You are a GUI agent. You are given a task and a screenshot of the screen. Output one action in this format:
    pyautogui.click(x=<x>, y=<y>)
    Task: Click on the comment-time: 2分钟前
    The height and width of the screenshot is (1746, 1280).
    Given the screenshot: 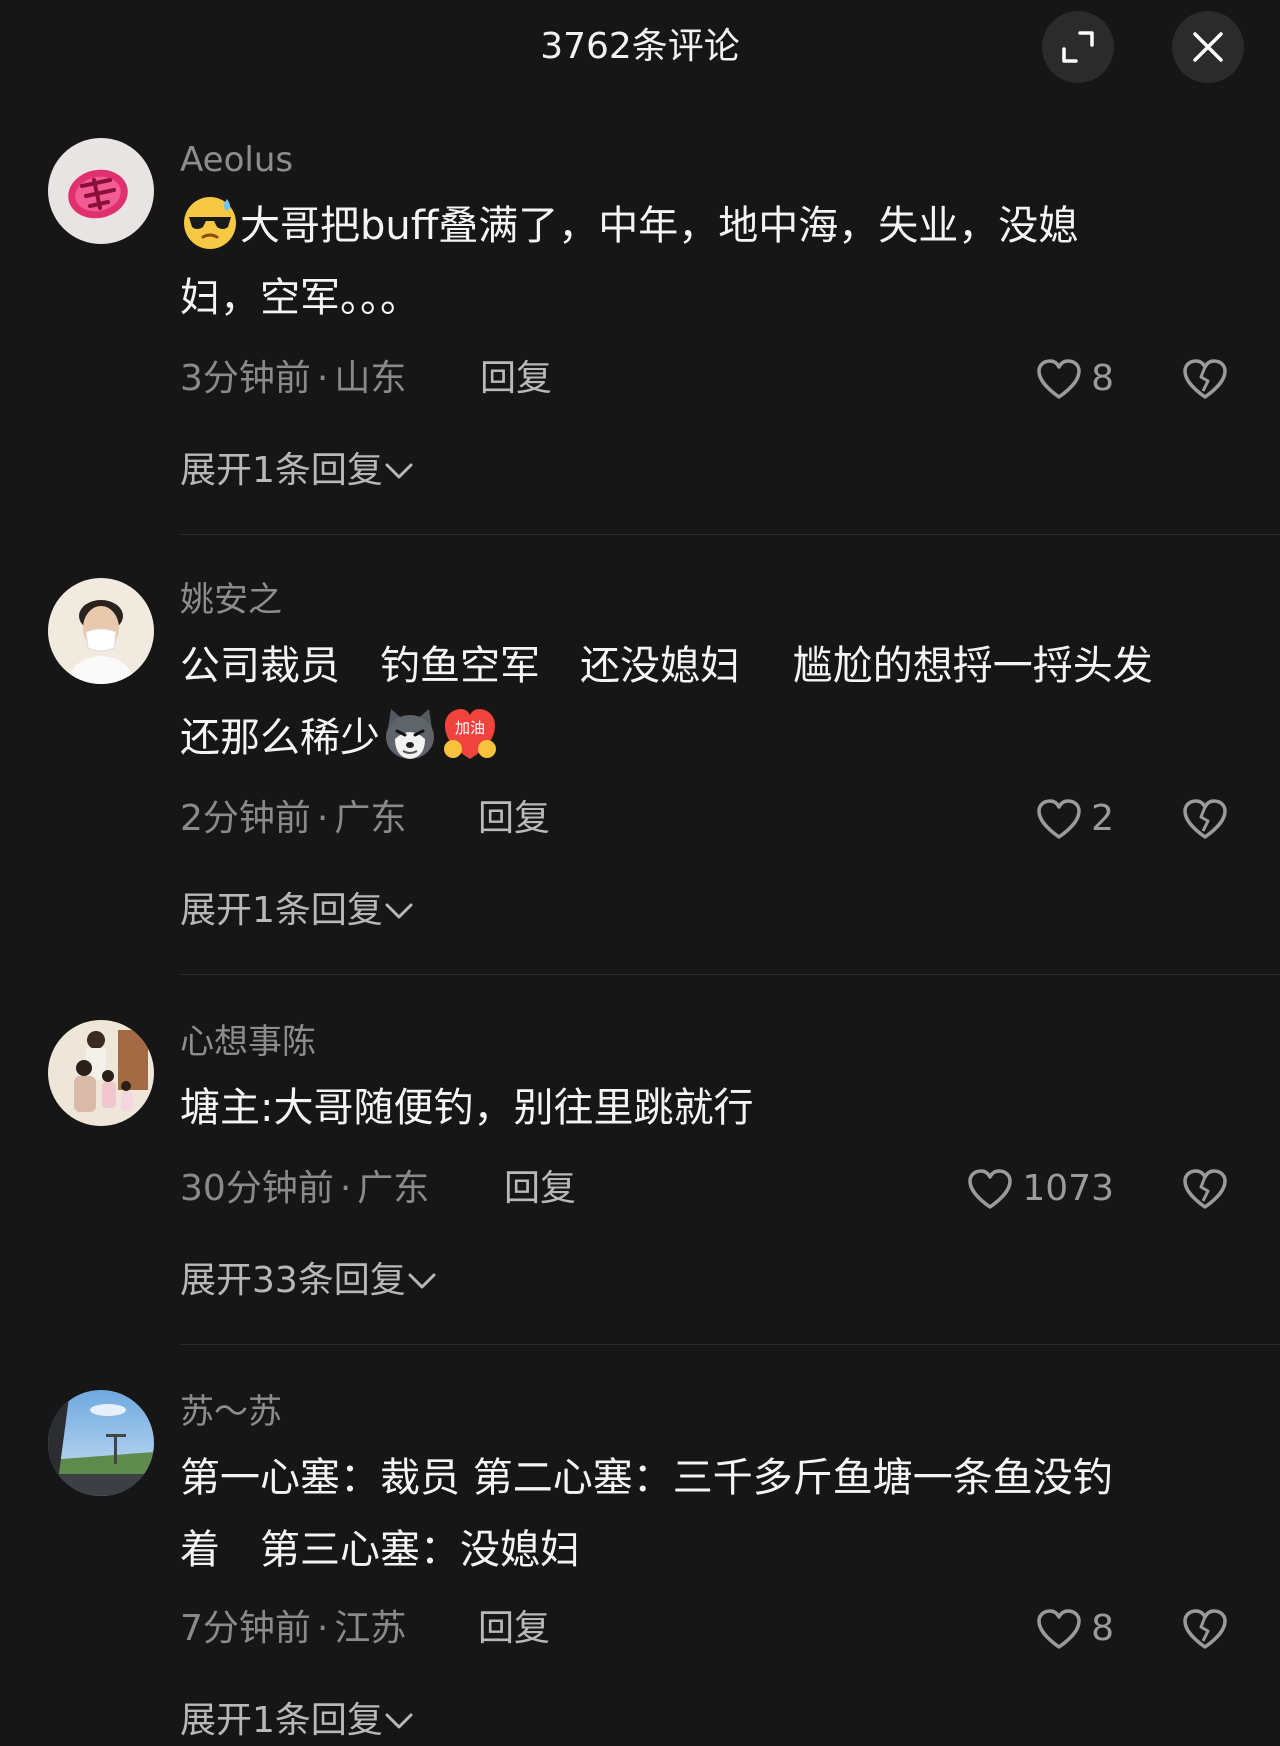 What is the action you would take?
    pyautogui.click(x=245, y=818)
    